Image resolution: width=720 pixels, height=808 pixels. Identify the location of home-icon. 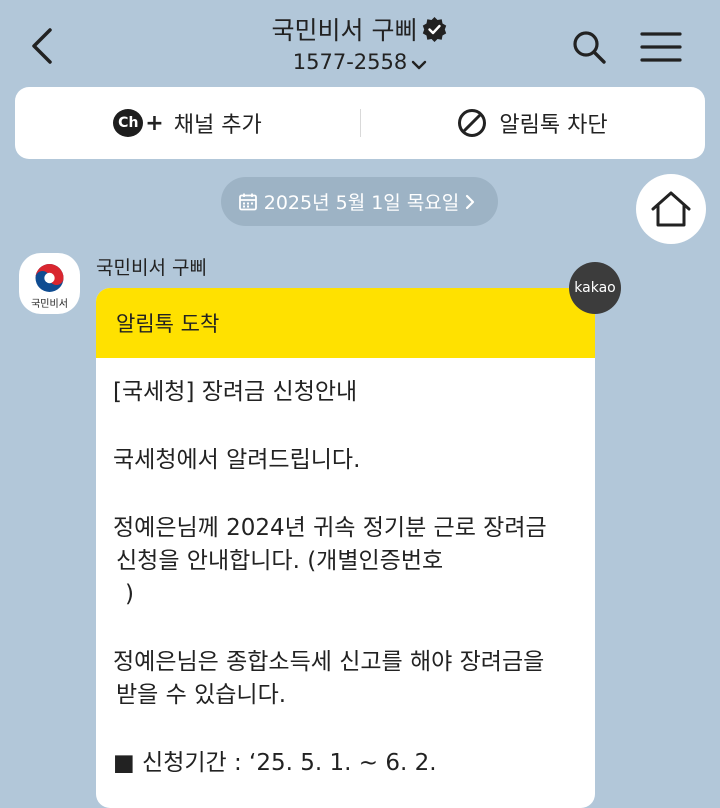
(671, 209).